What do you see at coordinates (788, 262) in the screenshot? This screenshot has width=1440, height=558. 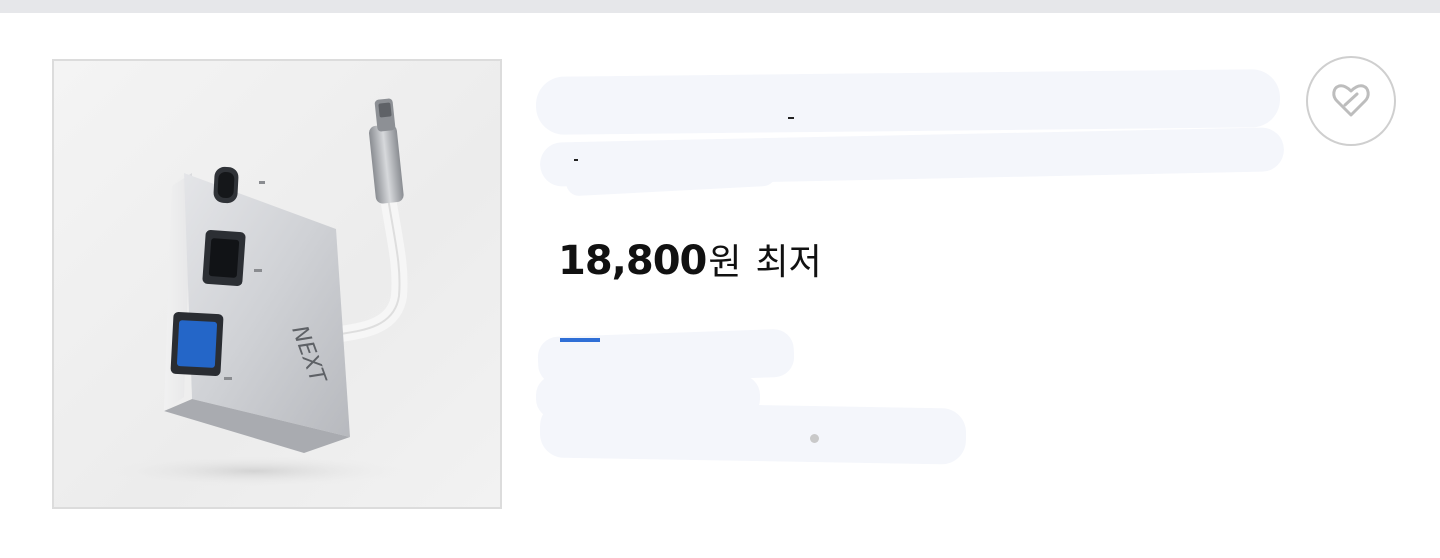 I see `lowest-price-label: 최저` at bounding box center [788, 262].